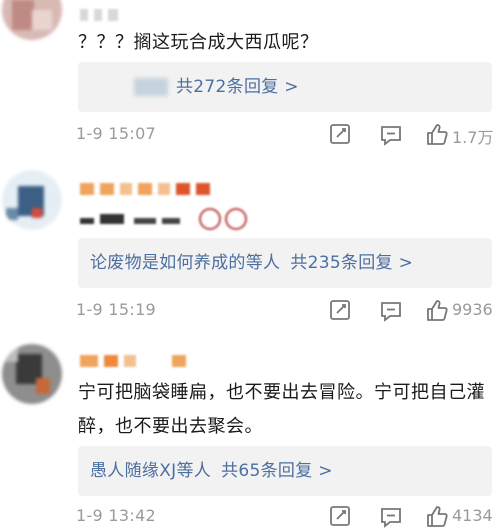  I want to click on reply-count: 共65条回复 >, so click(277, 471).